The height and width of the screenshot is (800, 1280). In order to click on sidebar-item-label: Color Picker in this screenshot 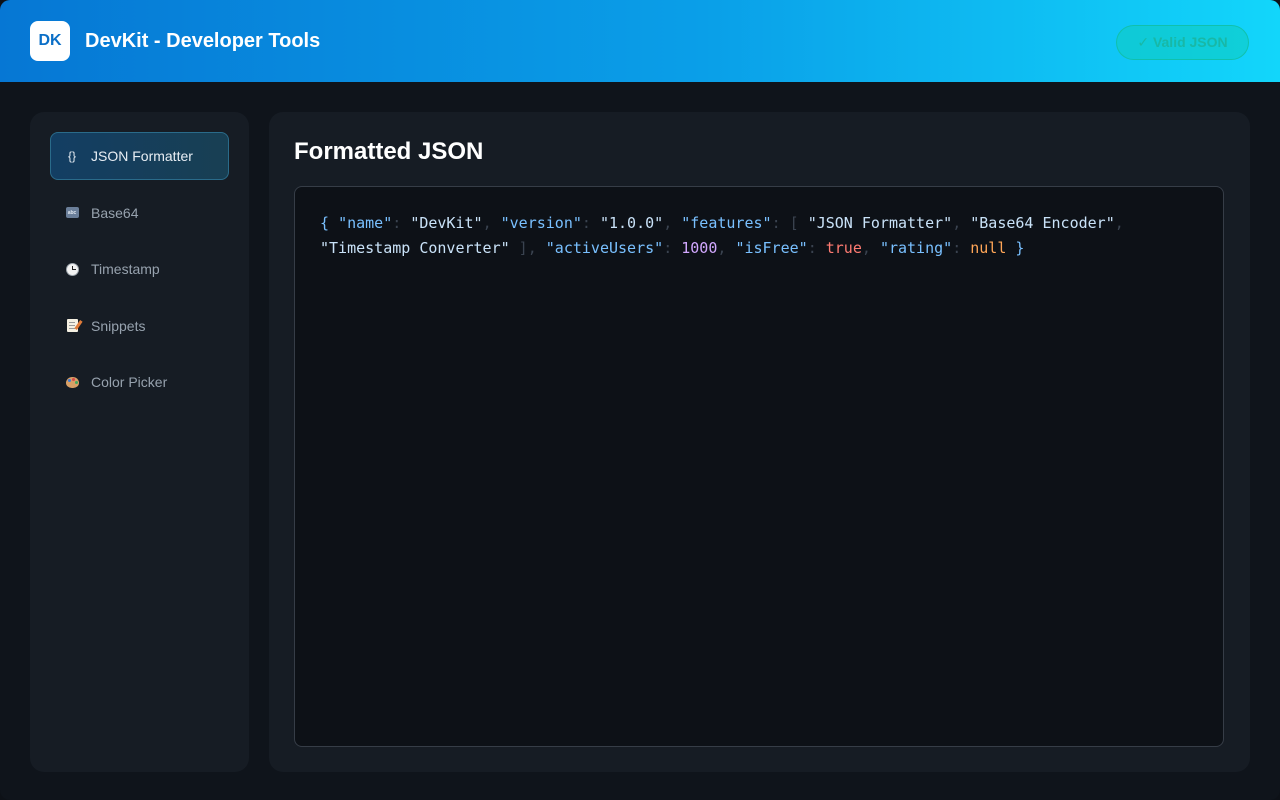, I will do `click(129, 382)`.